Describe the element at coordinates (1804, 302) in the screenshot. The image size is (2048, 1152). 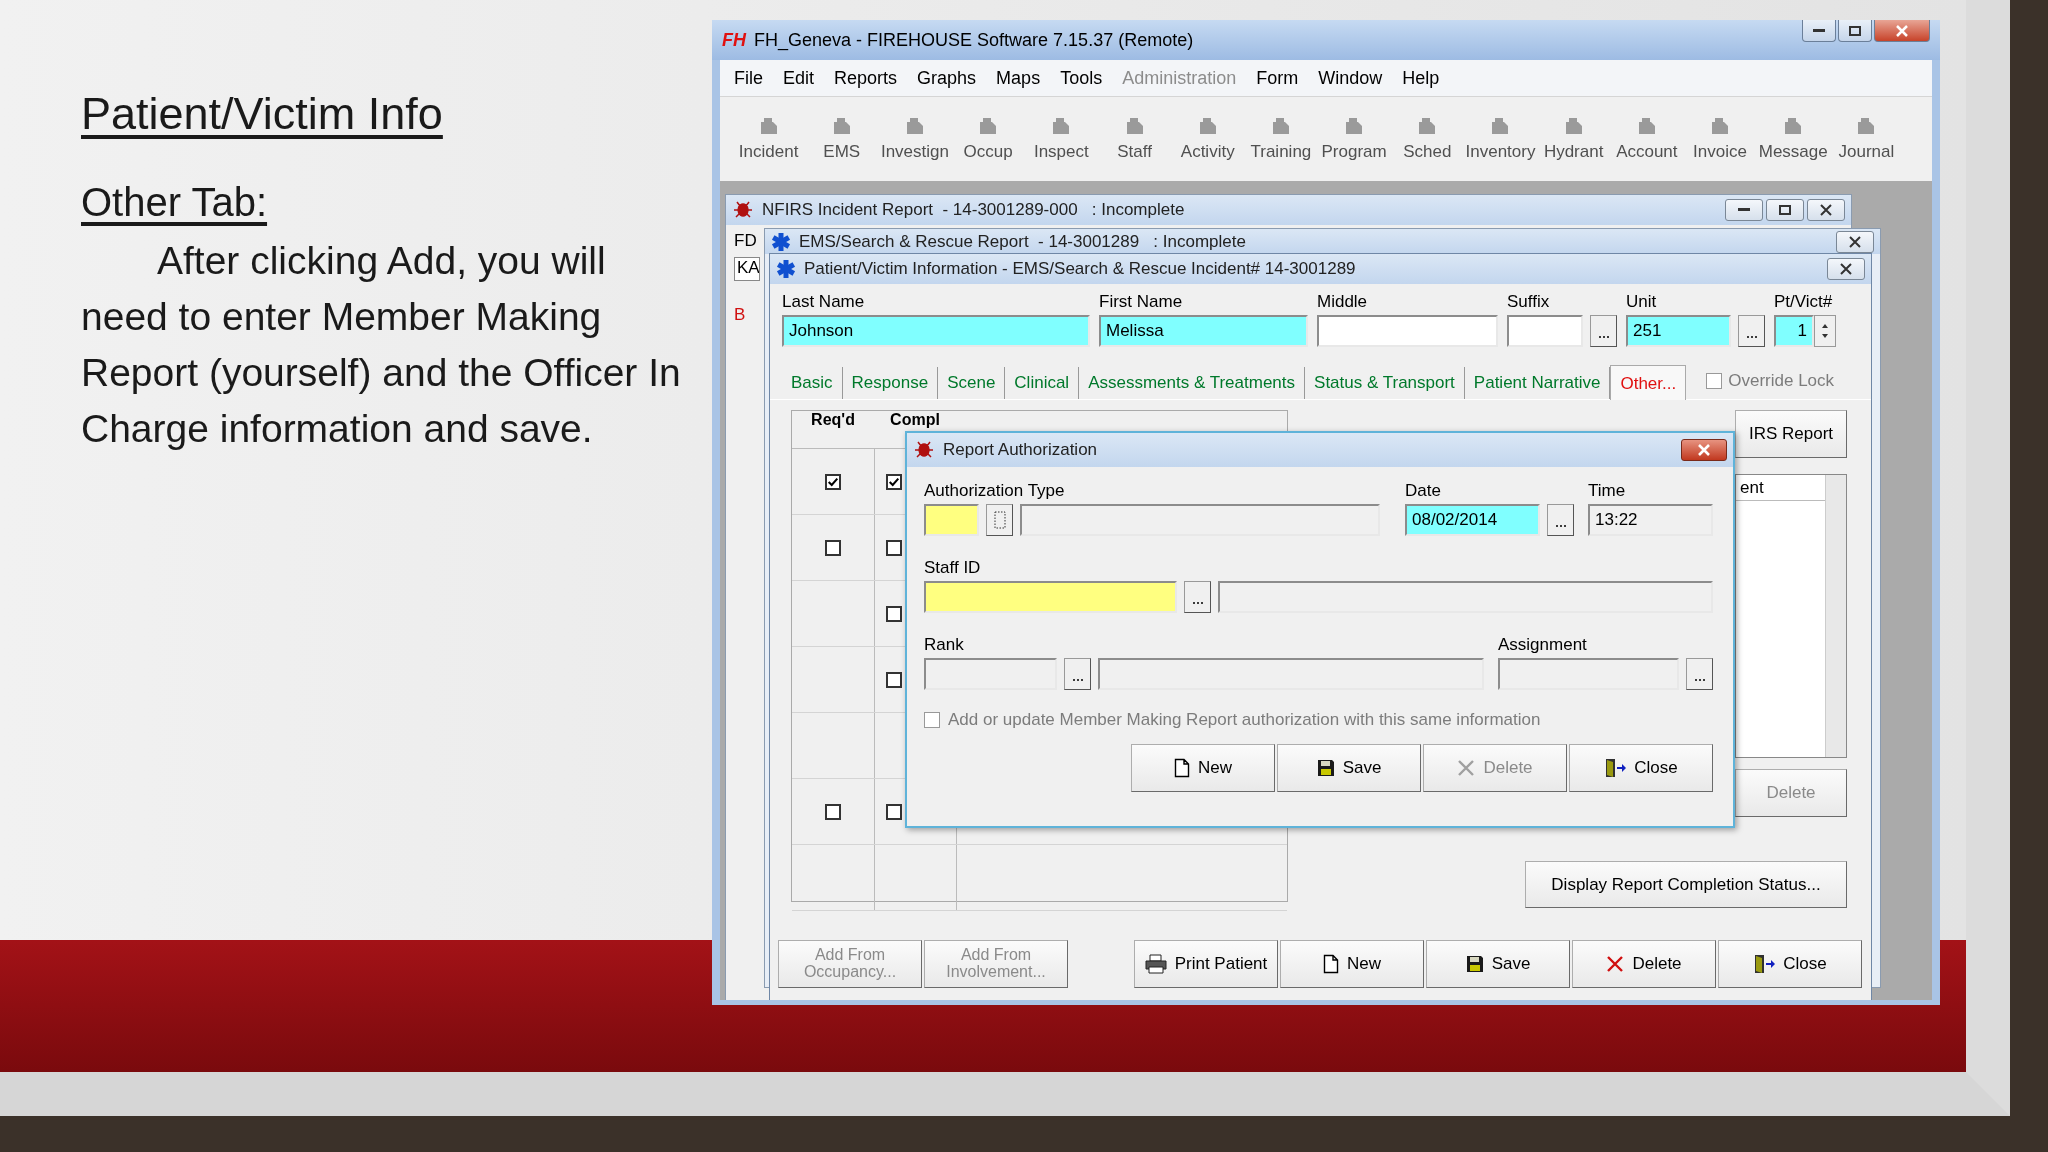
I see `field-label: Pt/Vict#` at that location.